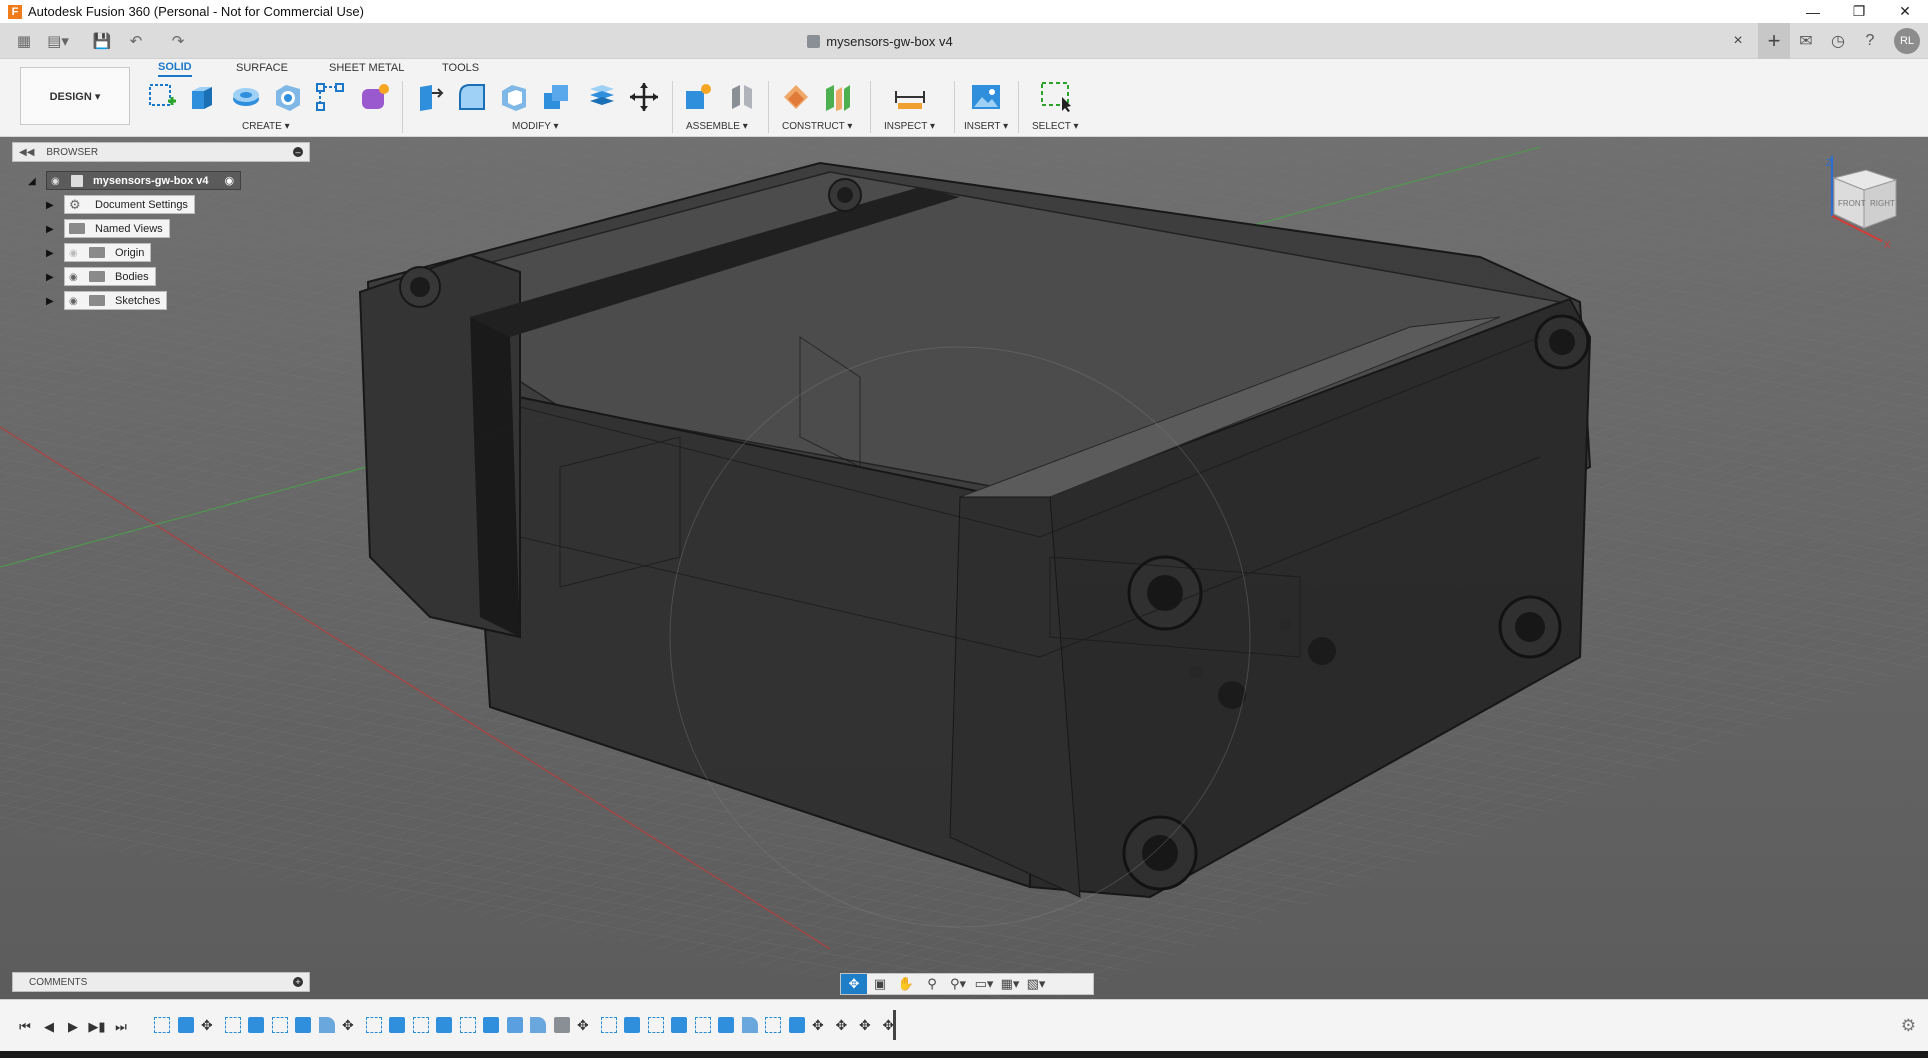 Image resolution: width=1928 pixels, height=1058 pixels. Describe the element at coordinates (121, 1027) in the screenshot. I see `go-to-end-icon: ⏭` at that location.